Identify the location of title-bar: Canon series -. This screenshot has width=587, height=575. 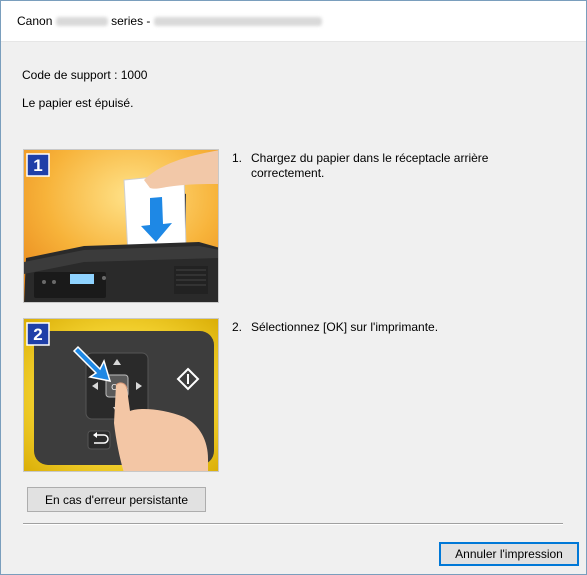
(293, 21).